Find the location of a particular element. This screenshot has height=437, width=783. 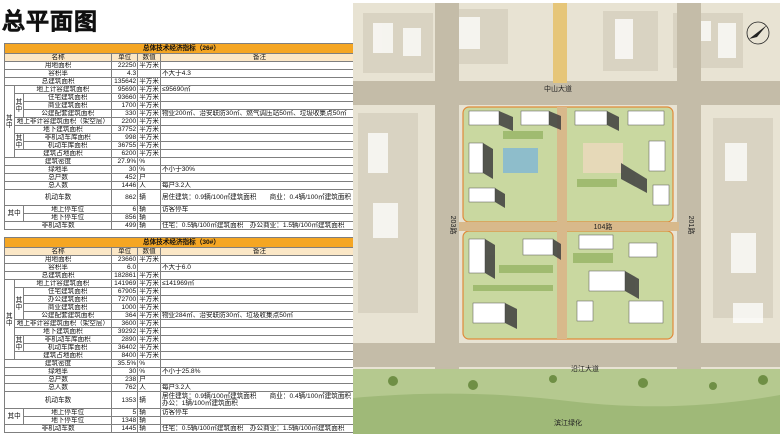

group-label: 其中 is located at coordinates (14, 213).